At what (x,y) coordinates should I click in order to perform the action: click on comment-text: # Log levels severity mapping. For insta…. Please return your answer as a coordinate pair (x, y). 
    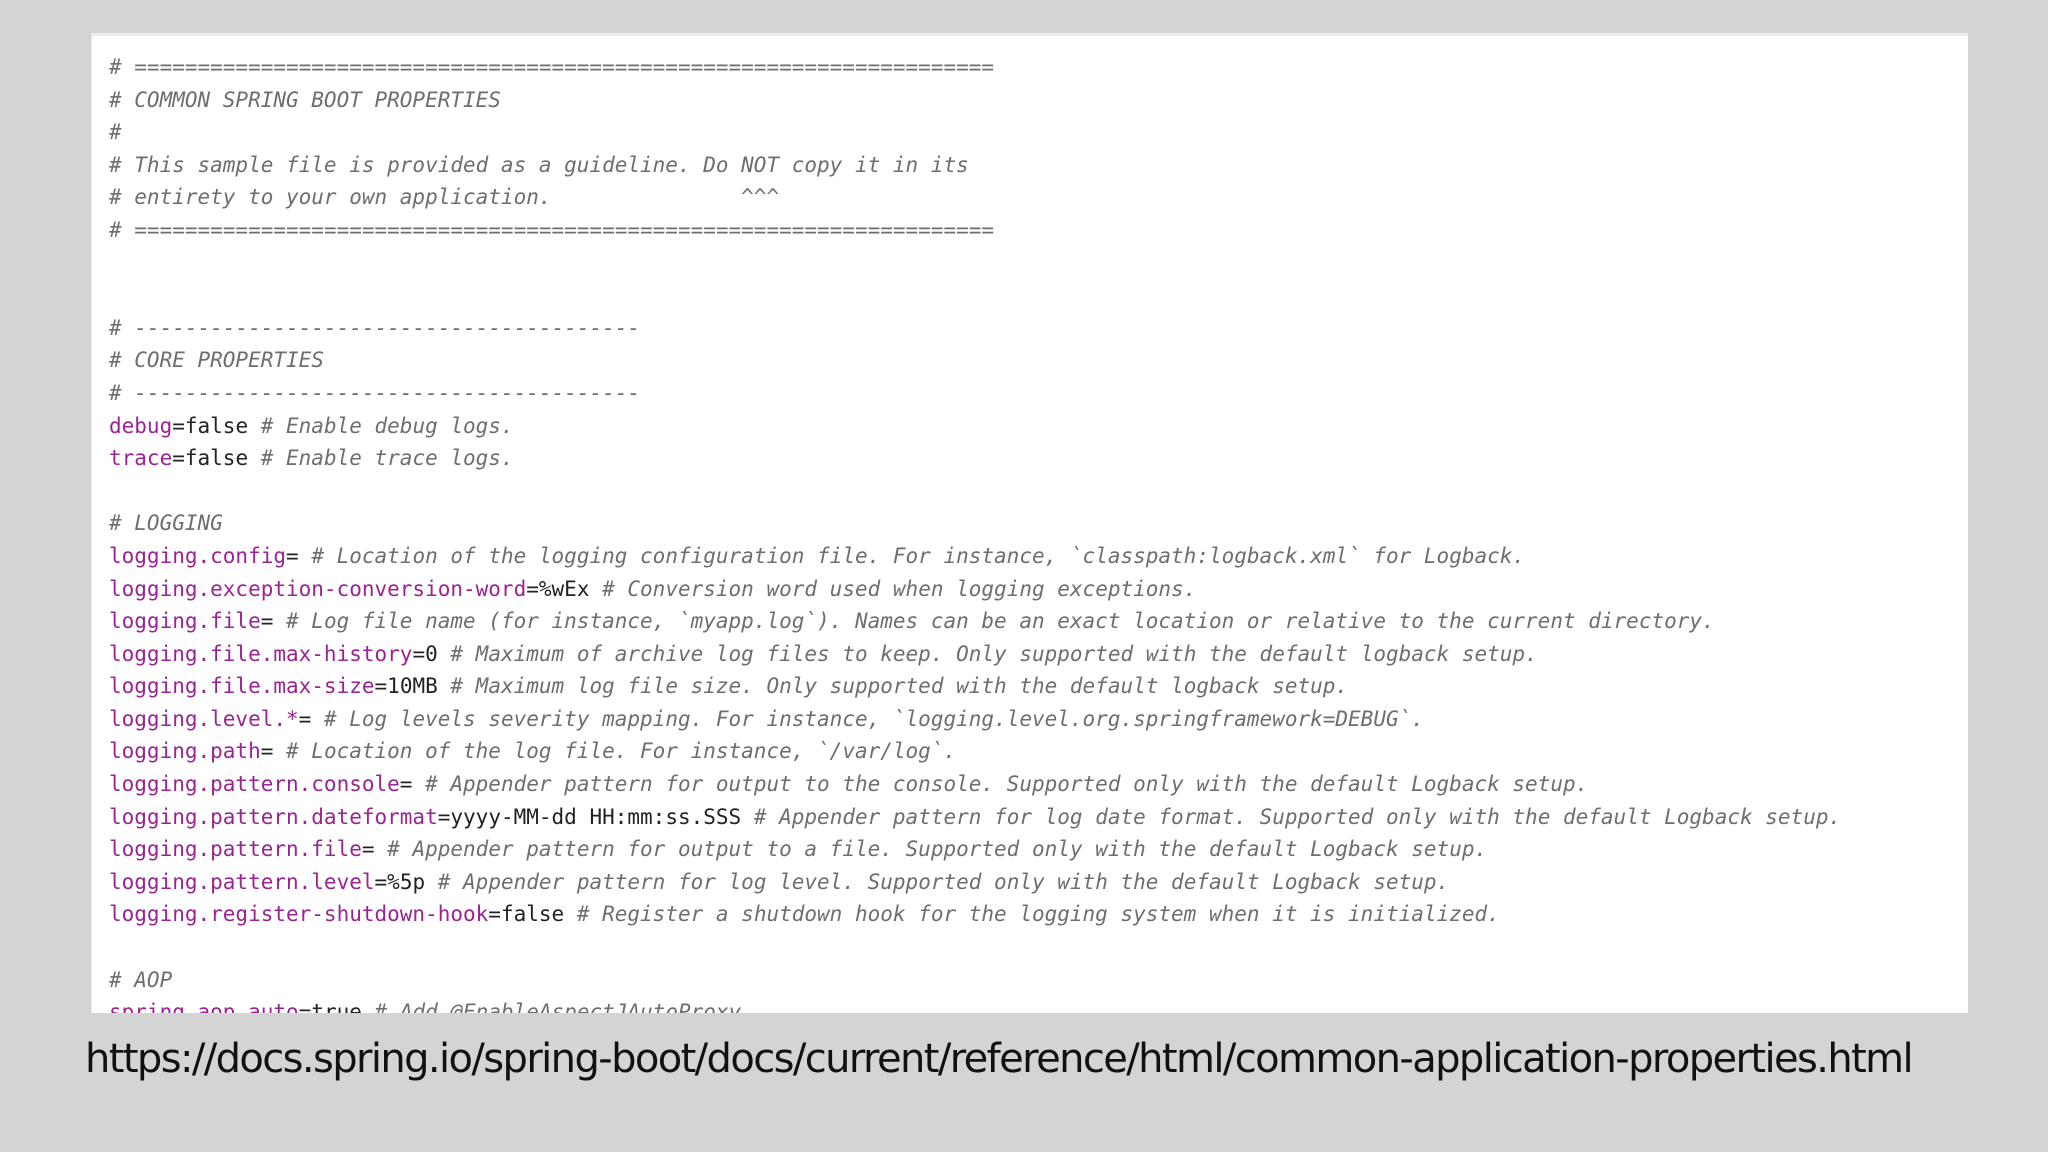
    Looking at the image, I should click on (867, 718).